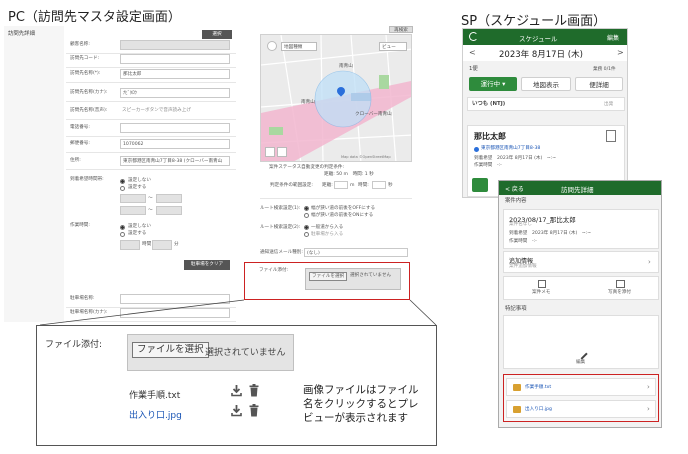 The height and width of the screenshot is (454, 688). I want to click on sp-tab-detail: 便詳細, so click(599, 84).